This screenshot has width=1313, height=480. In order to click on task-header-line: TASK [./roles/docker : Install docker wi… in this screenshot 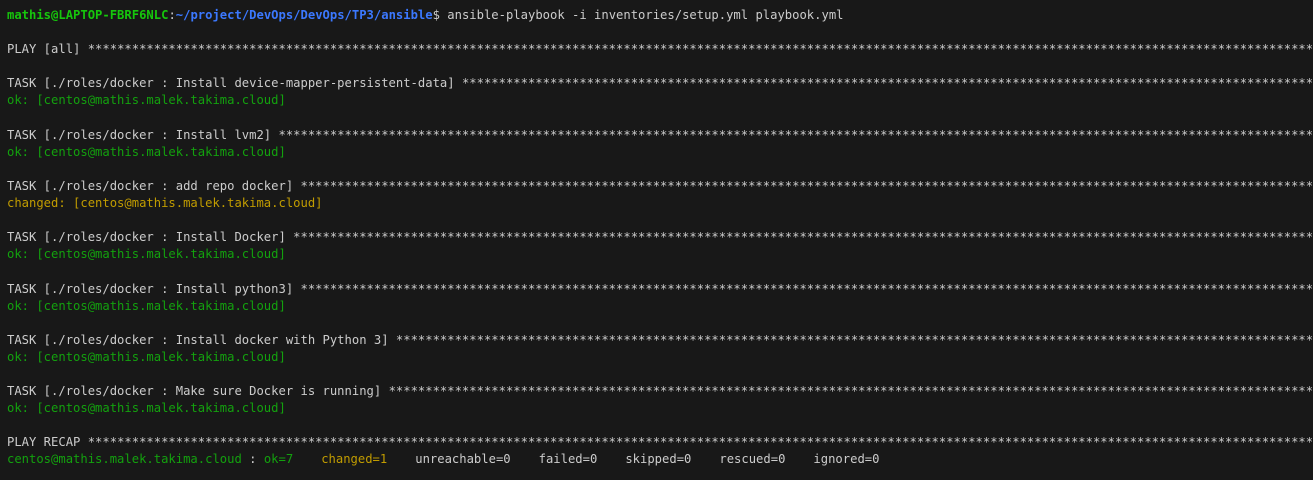, I will do `click(660, 340)`.